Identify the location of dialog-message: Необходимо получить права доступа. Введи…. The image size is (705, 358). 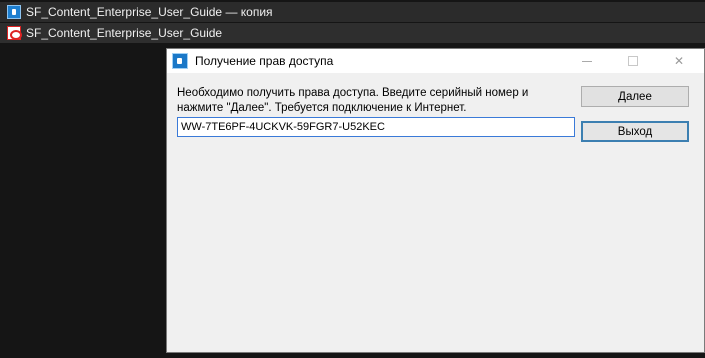
(353, 100).